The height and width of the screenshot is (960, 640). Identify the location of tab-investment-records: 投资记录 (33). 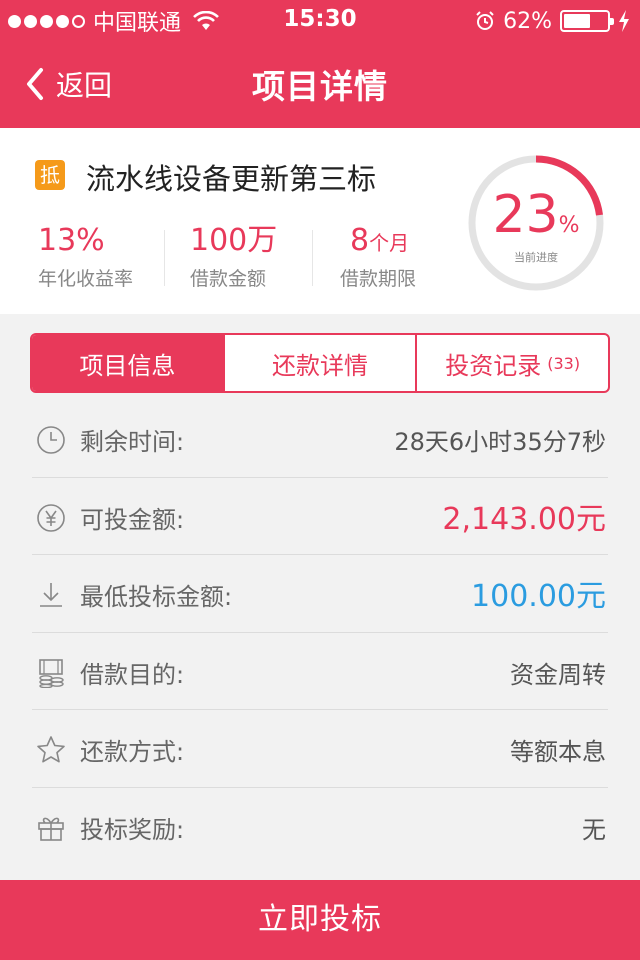
(511, 363).